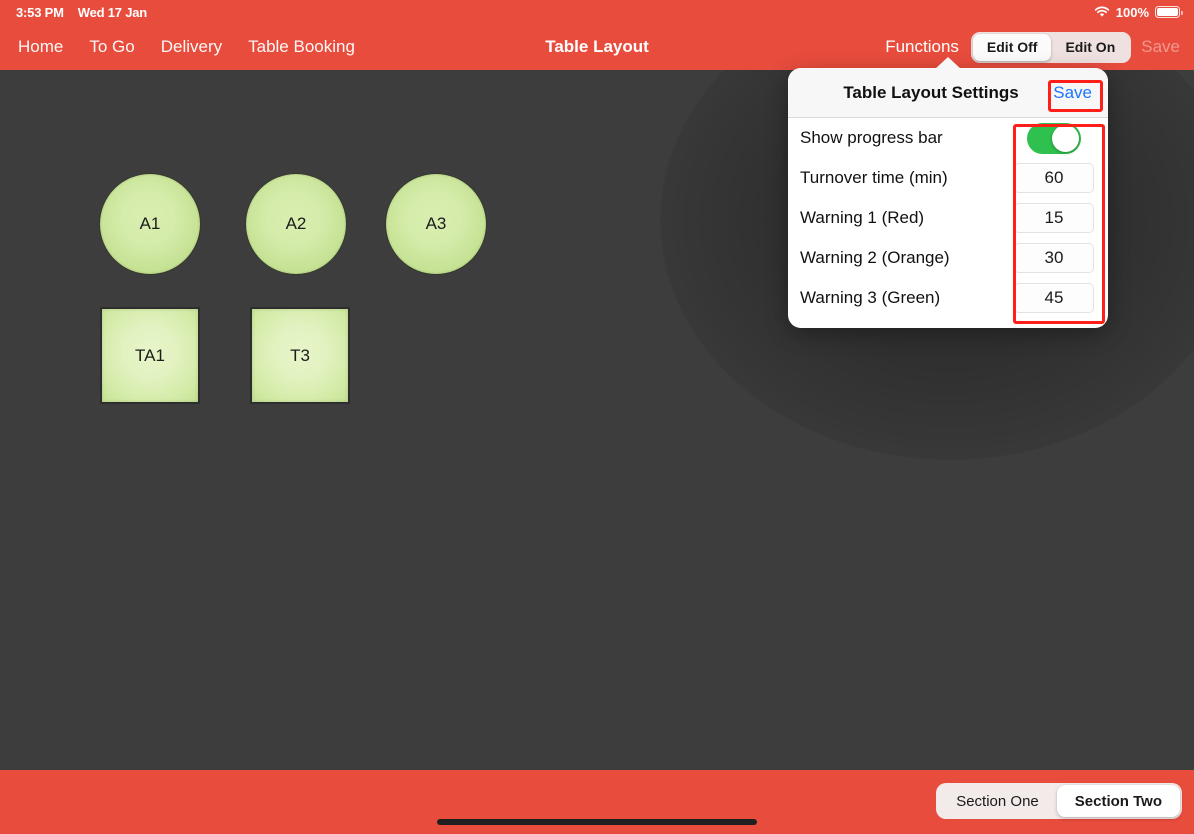  What do you see at coordinates (875, 257) in the screenshot?
I see `setting-label: Warning 2 (Orange)` at bounding box center [875, 257].